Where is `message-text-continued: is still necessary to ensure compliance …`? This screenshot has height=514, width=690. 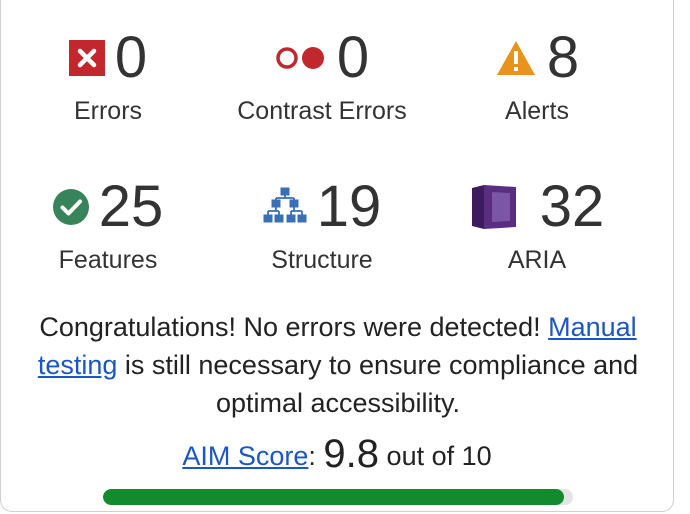 message-text-continued: is still necessary to ensure compliance … is located at coordinates (378, 384).